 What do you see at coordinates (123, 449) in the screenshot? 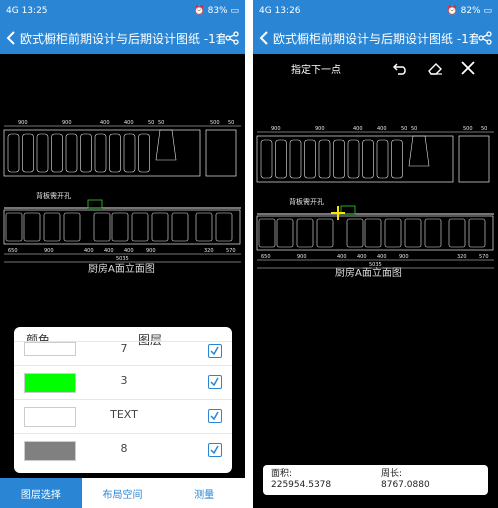
I see `layer-row: 8` at bounding box center [123, 449].